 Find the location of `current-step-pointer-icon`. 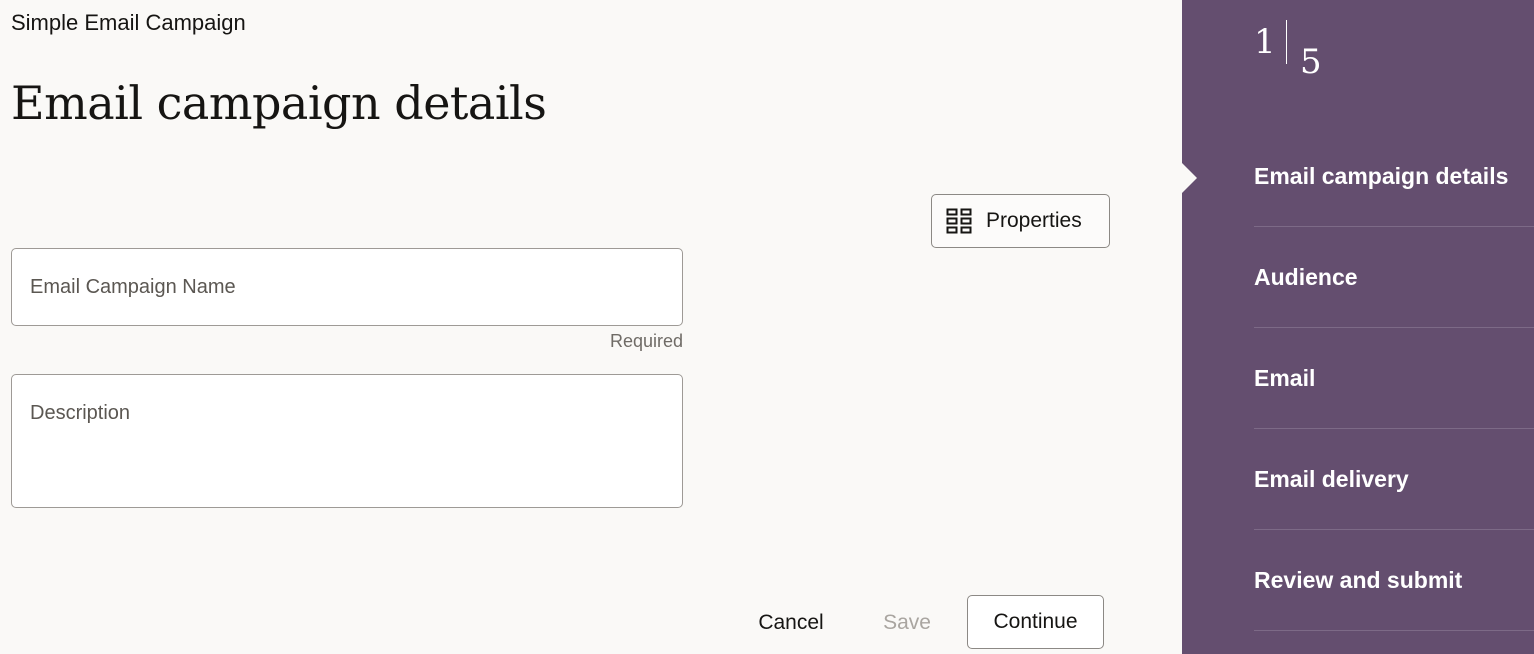

current-step-pointer-icon is located at coordinates (1189, 178).